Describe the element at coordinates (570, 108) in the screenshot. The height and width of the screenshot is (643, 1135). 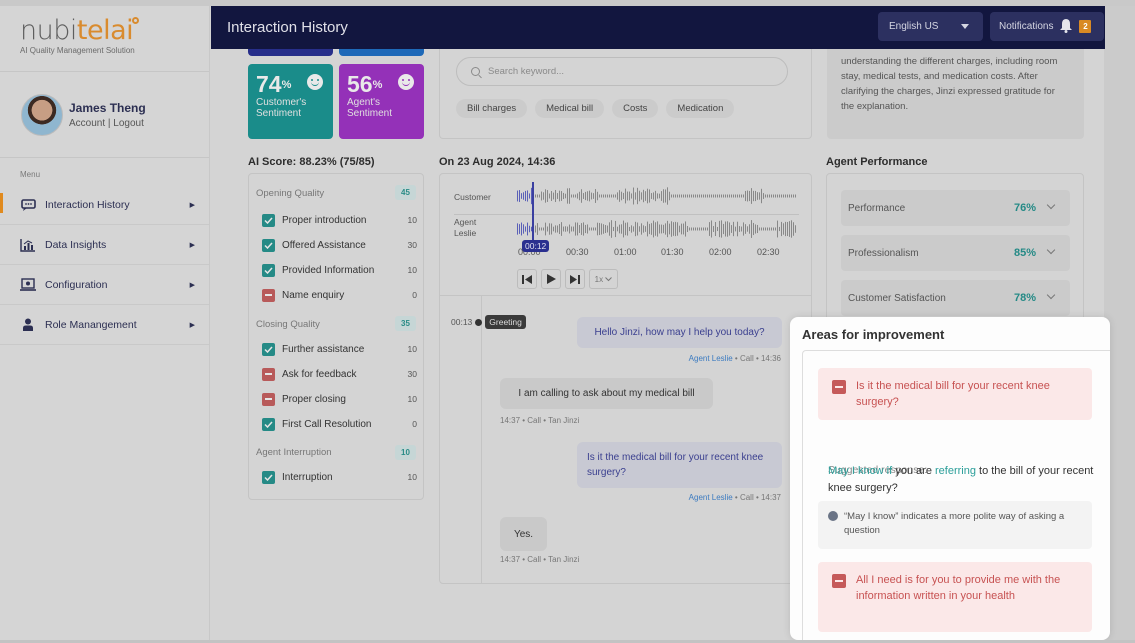
I see `keyword-chip: Medical bill` at that location.